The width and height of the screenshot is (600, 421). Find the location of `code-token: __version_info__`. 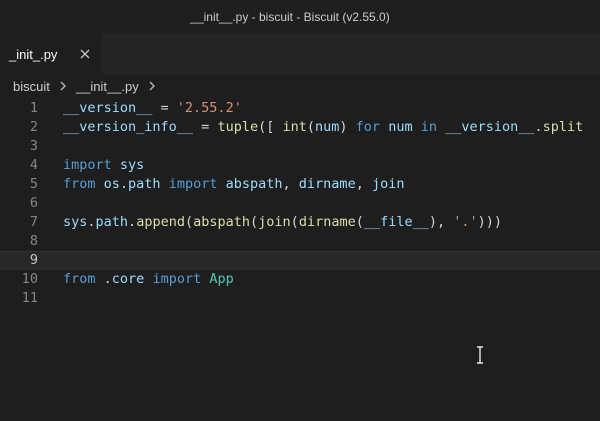

code-token: __version_info__ is located at coordinates (128, 127).